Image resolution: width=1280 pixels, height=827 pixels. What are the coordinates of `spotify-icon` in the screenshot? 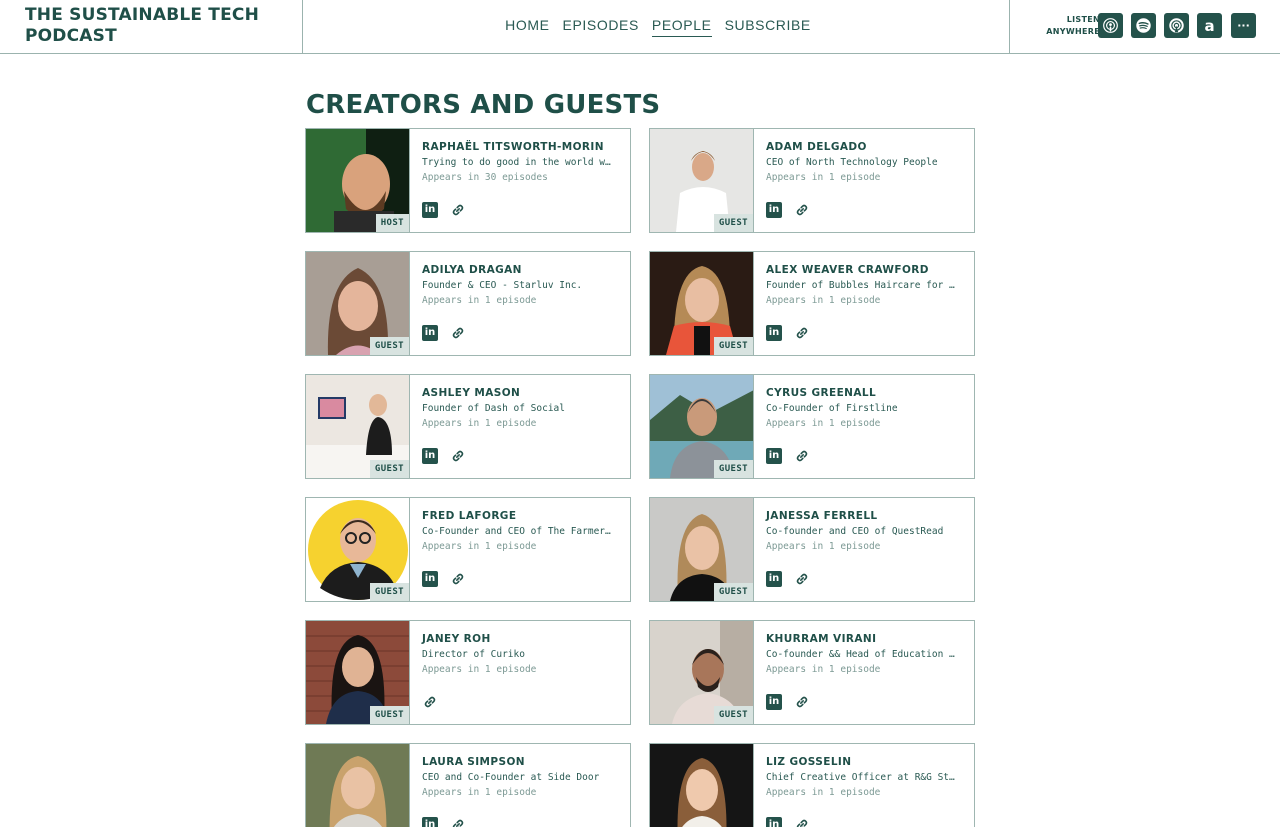 It's located at (1143, 25).